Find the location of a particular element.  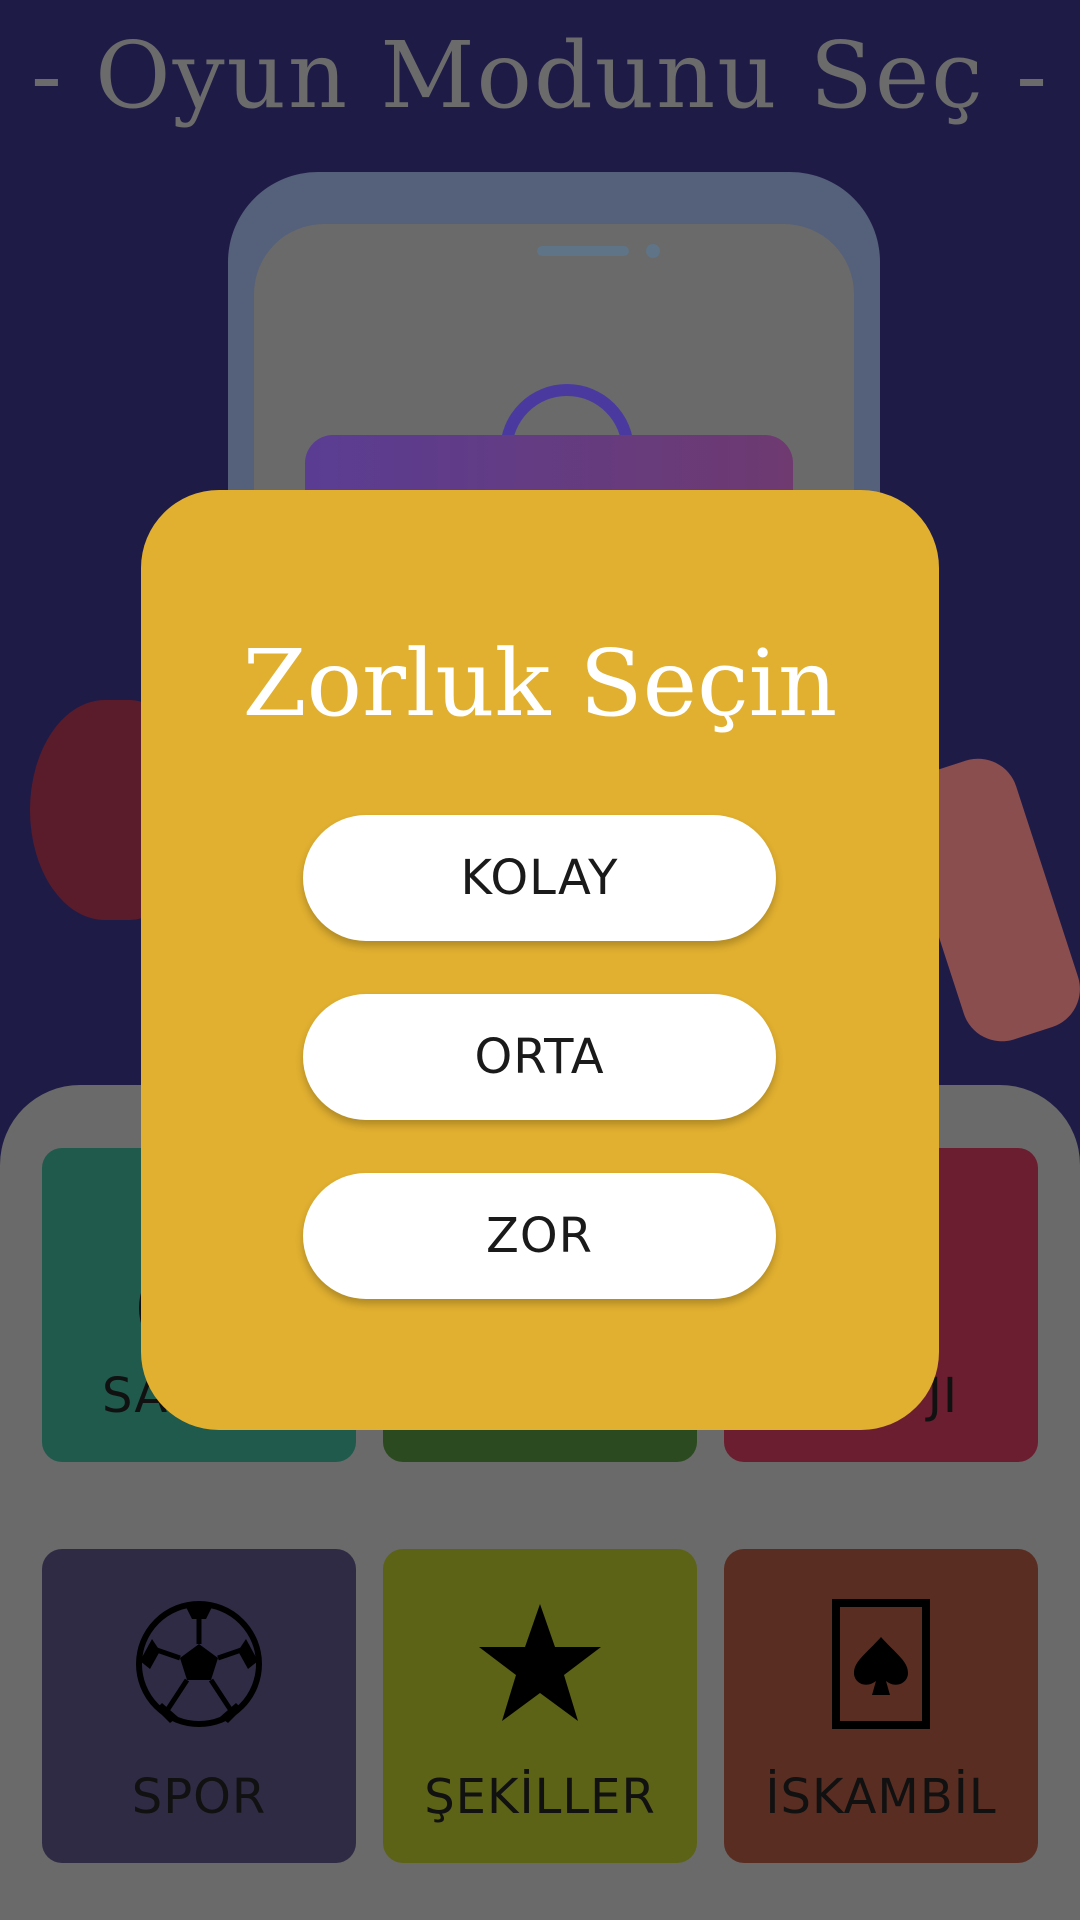

hard-button: ZOR is located at coordinates (539, 1236).